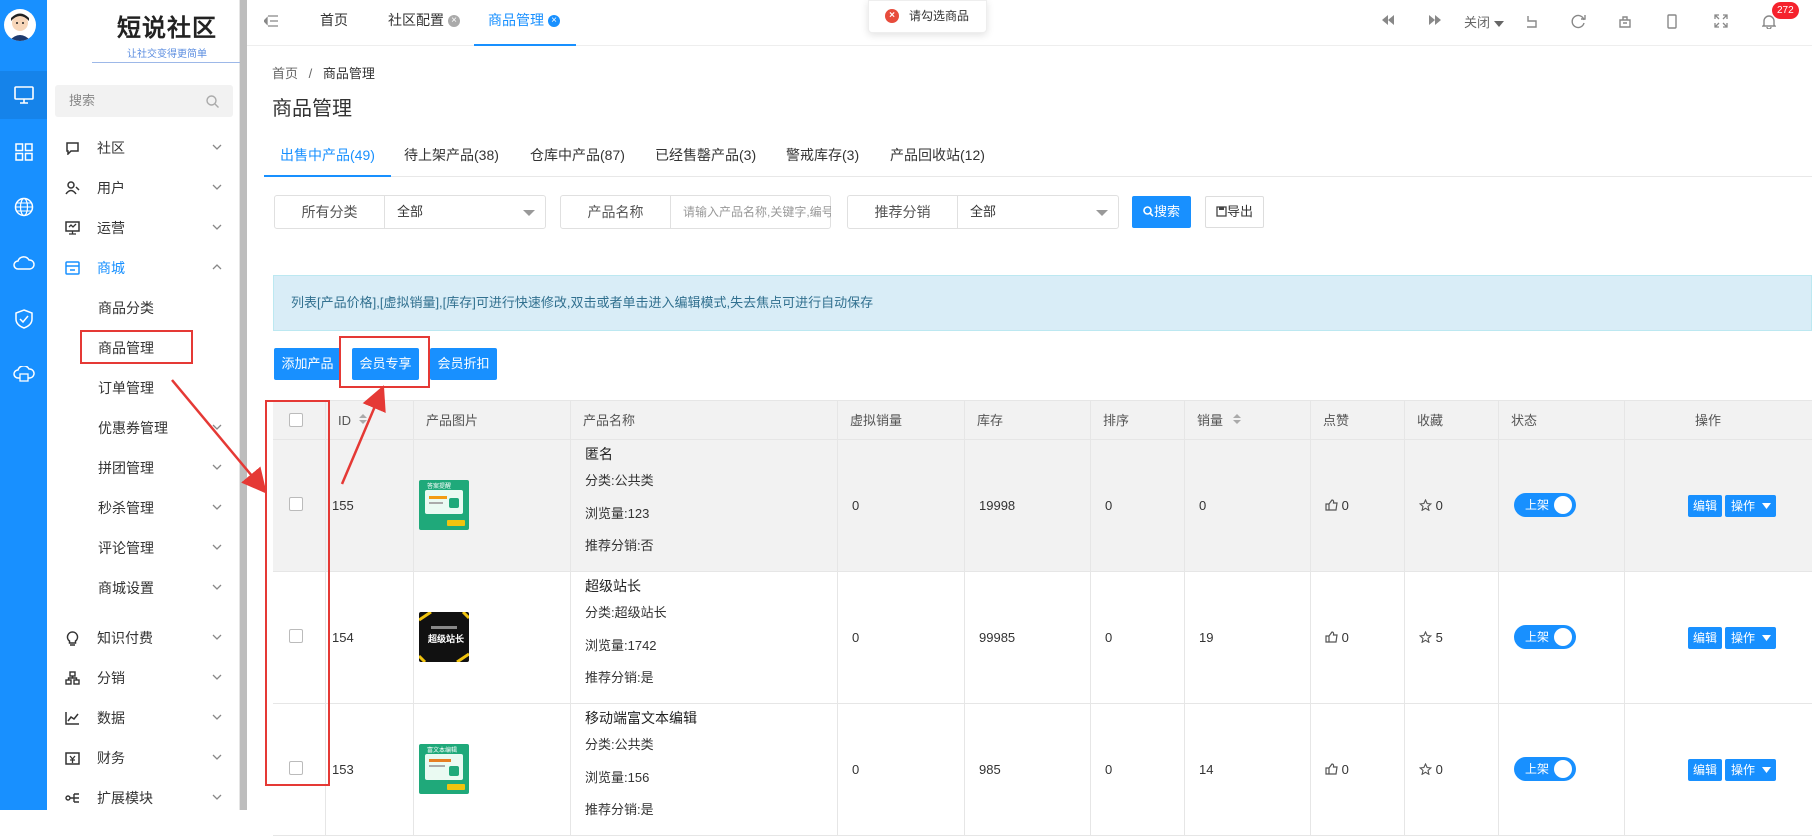 The height and width of the screenshot is (836, 1812). I want to click on sort-value: 0, so click(1109, 637).